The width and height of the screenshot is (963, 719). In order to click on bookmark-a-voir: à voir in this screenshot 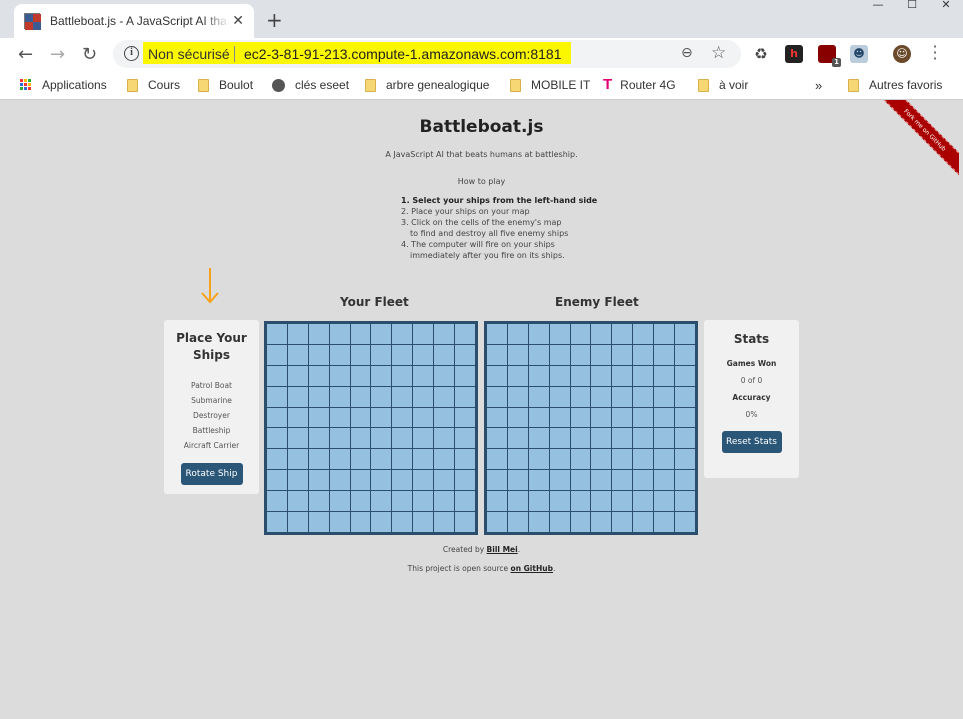, I will do `click(723, 85)`.